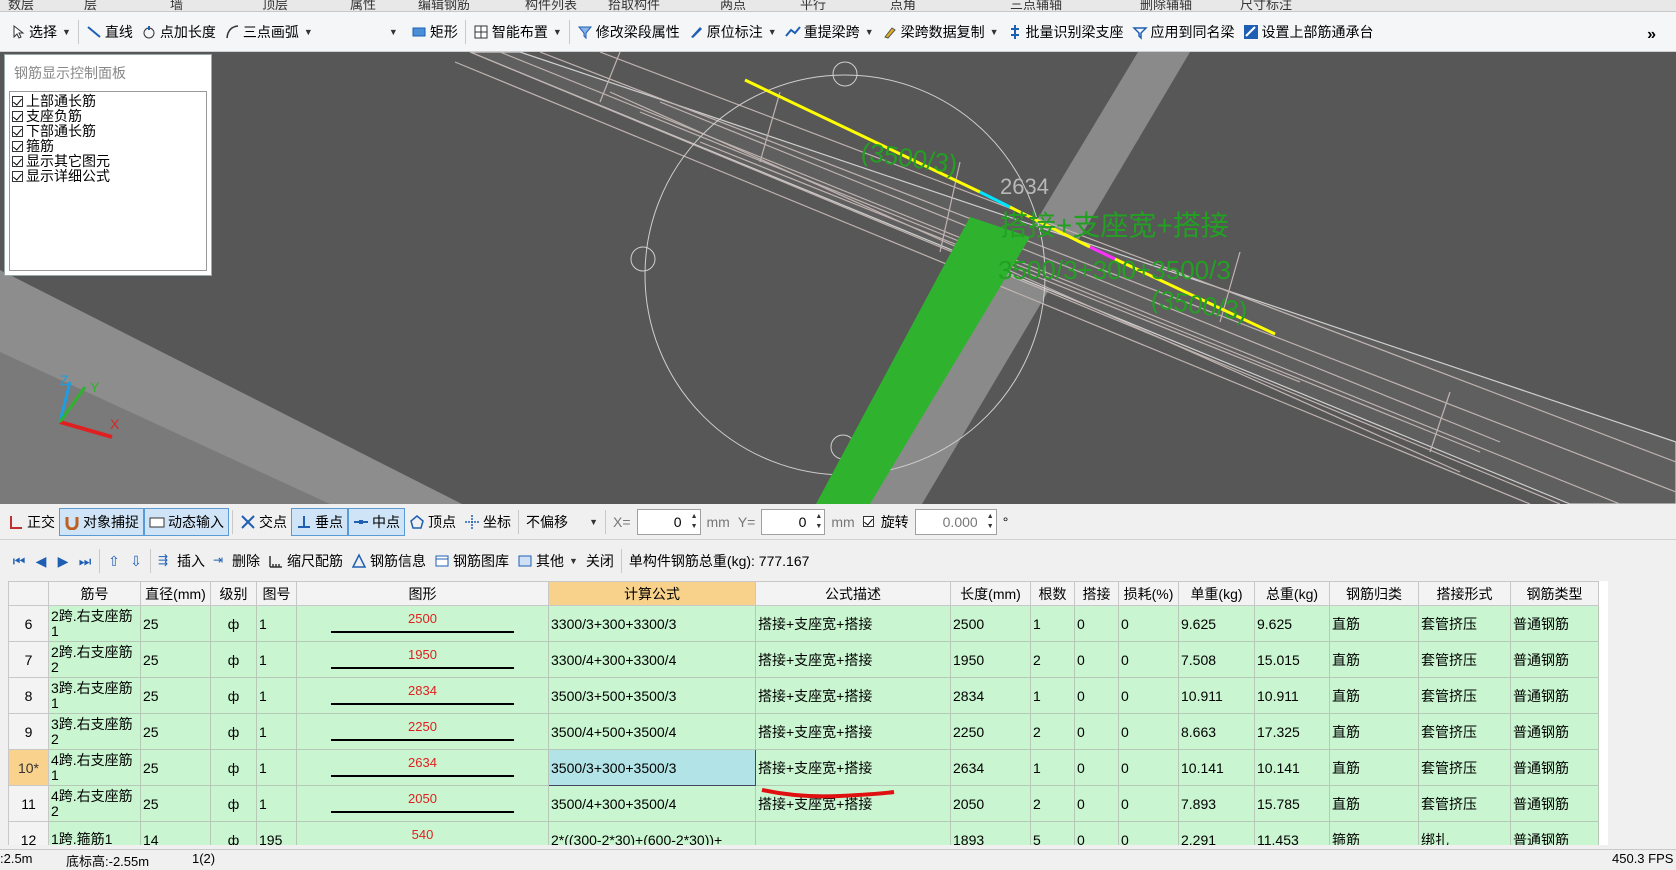  Describe the element at coordinates (263, 522) in the screenshot. I see `intersection-snap-button: 交点` at that location.